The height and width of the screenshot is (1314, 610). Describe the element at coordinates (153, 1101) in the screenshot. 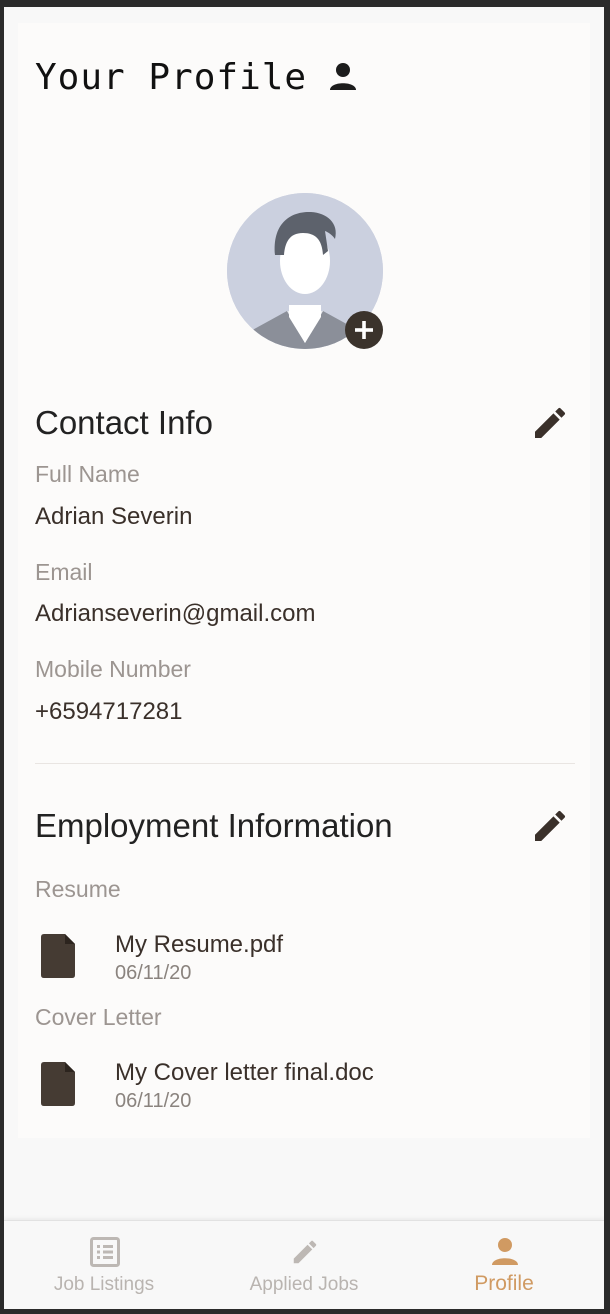

I see `cover-letter-file-date: 06/11/20` at that location.